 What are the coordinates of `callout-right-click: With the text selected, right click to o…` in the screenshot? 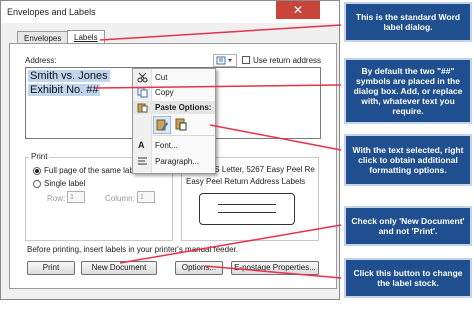 It's located at (408, 160).